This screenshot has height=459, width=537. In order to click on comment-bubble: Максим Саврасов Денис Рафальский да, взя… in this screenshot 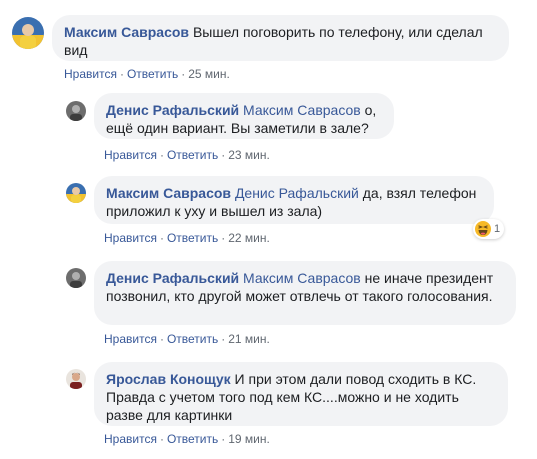, I will do `click(294, 200)`.